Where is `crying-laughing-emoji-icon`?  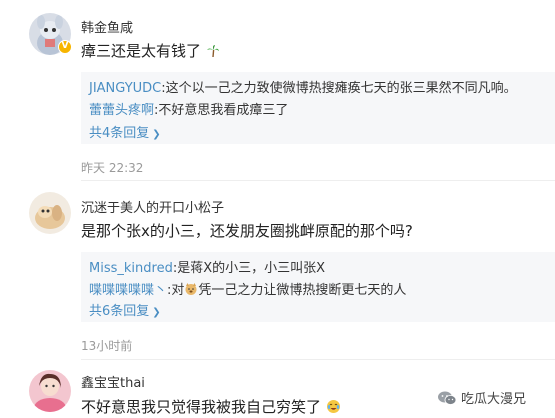
crying-laughing-emoji-icon is located at coordinates (333, 408).